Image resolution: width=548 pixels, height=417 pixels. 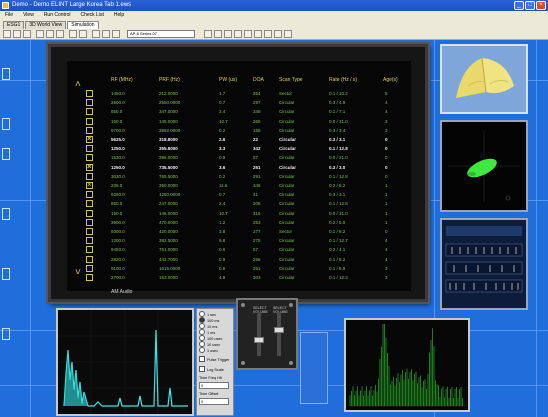 What do you see at coordinates (239, 148) in the screenshot?
I see `table-row: 1250.0 355.8000 3.3 342 Circular 0.1 / 12.8 0` at bounding box center [239, 148].